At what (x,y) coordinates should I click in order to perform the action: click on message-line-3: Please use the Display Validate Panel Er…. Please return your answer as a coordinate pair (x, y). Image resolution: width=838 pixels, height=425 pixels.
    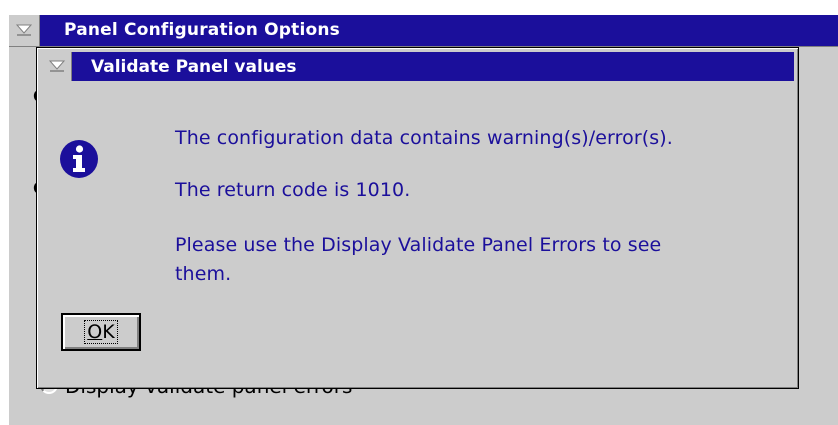
    Looking at the image, I should click on (418, 245).